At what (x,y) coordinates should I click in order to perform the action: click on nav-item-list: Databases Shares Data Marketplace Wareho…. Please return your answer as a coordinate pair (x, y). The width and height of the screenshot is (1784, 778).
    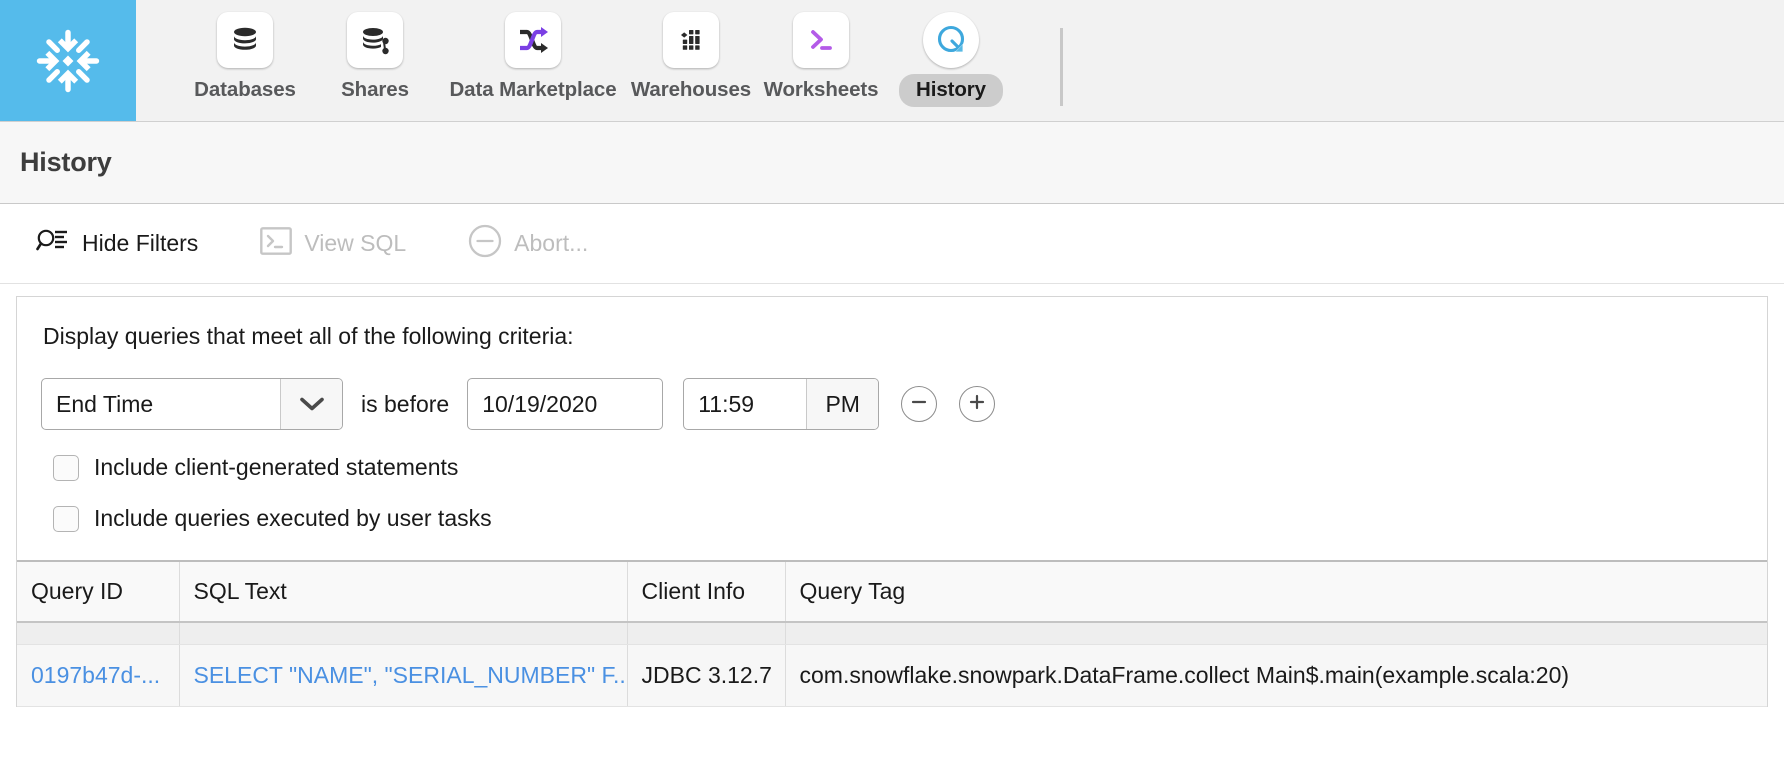
    Looking at the image, I should click on (599, 60).